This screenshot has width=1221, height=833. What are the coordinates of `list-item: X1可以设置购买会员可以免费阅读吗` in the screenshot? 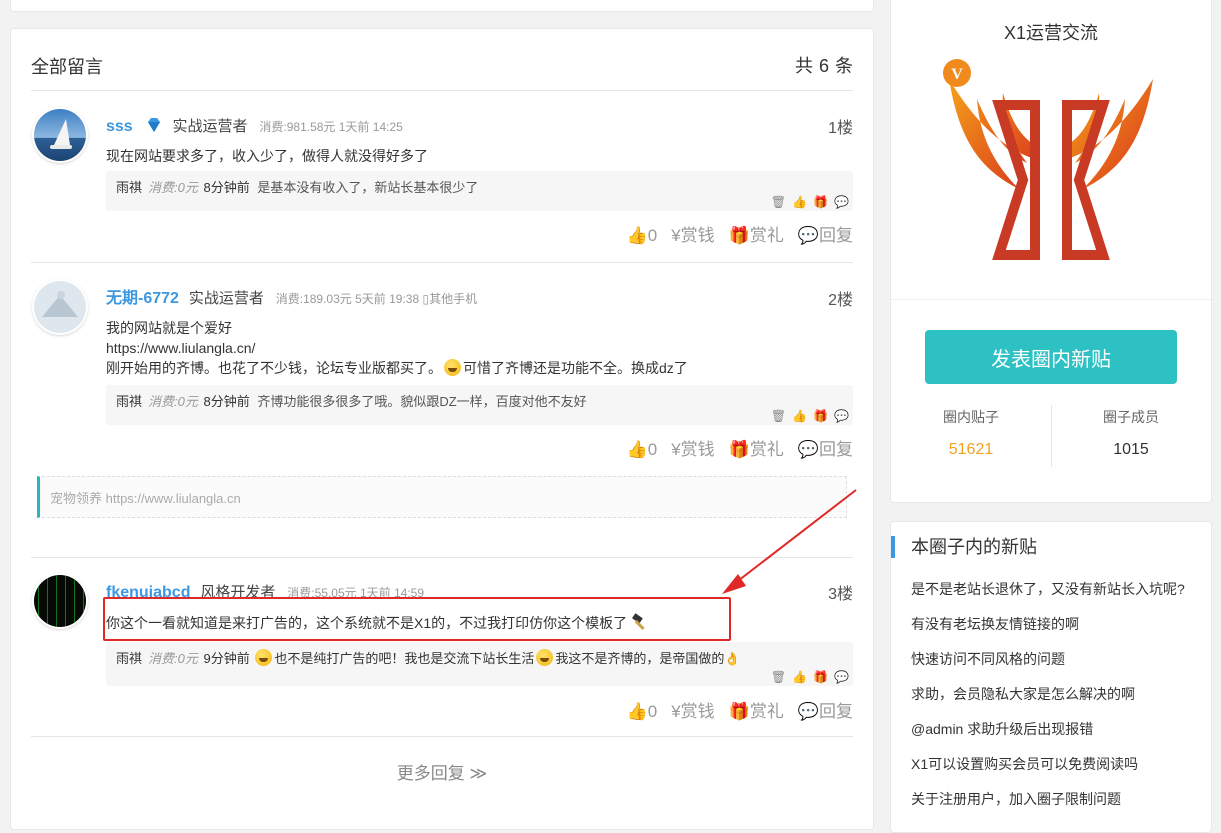 It's located at (1048, 770).